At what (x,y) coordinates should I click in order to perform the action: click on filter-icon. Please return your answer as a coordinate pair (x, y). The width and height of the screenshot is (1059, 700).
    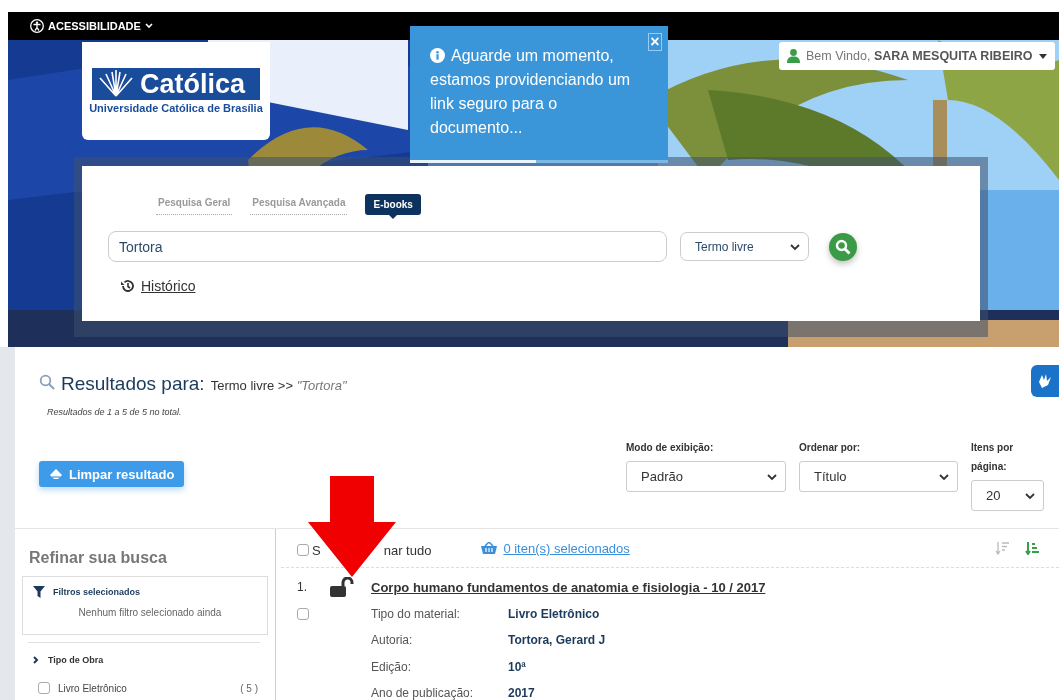
    Looking at the image, I should click on (39, 592).